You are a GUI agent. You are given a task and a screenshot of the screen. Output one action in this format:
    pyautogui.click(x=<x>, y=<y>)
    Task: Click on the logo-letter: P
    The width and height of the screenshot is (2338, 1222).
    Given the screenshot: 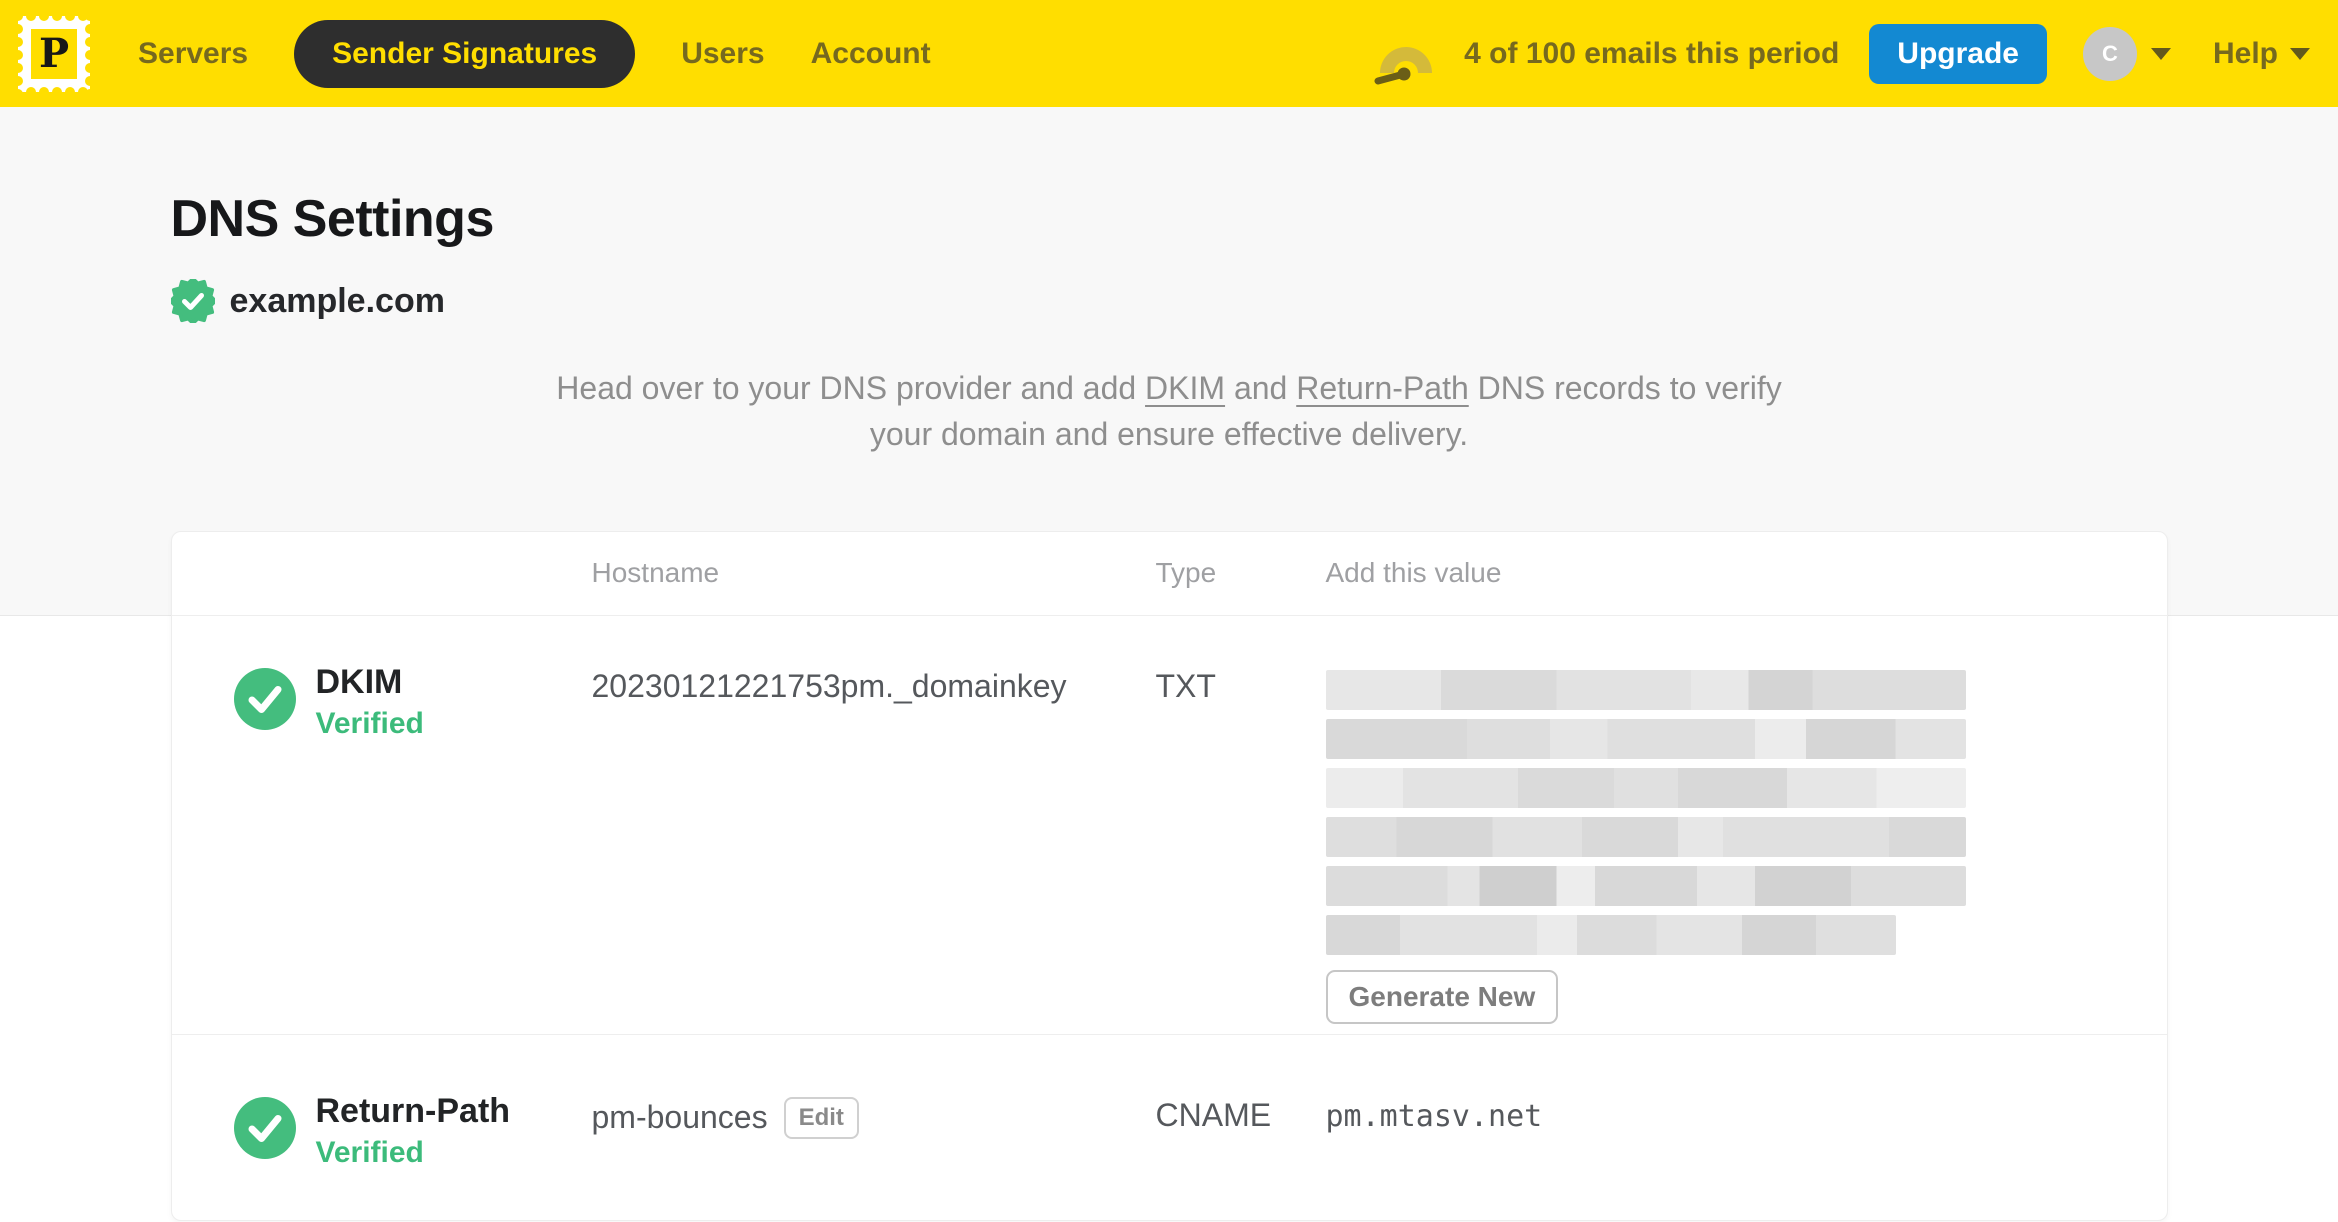 What is the action you would take?
    pyautogui.click(x=54, y=53)
    